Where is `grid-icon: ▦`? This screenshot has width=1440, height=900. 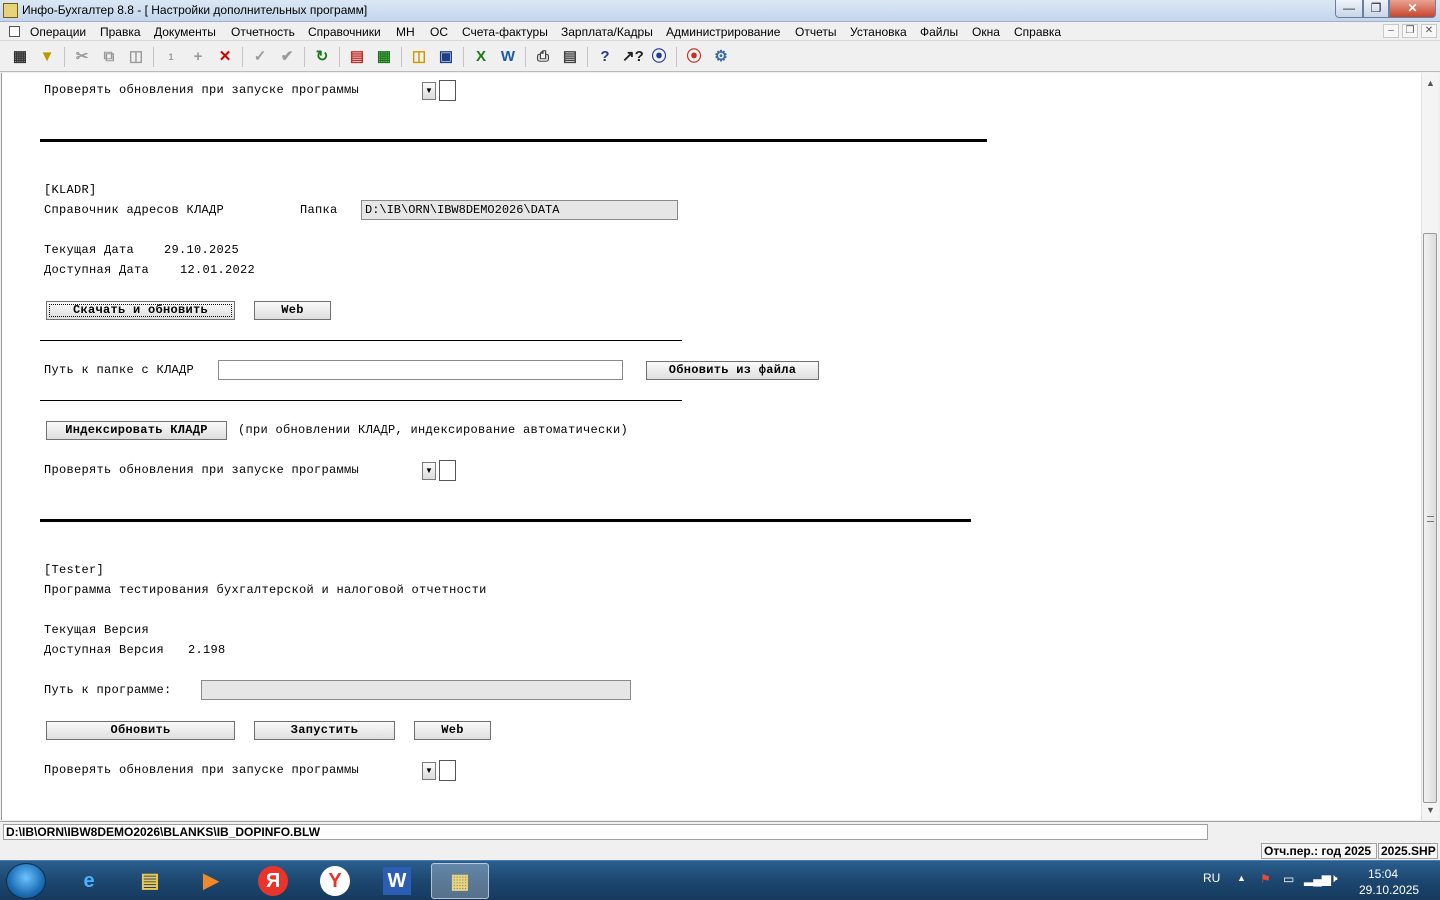
grid-icon: ▦ is located at coordinates (20, 57).